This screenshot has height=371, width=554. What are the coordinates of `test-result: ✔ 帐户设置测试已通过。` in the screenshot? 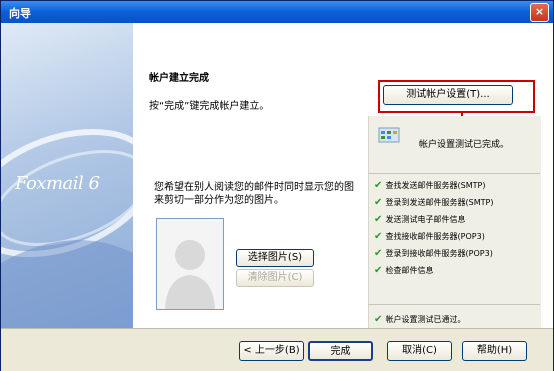 It's located at (420, 319).